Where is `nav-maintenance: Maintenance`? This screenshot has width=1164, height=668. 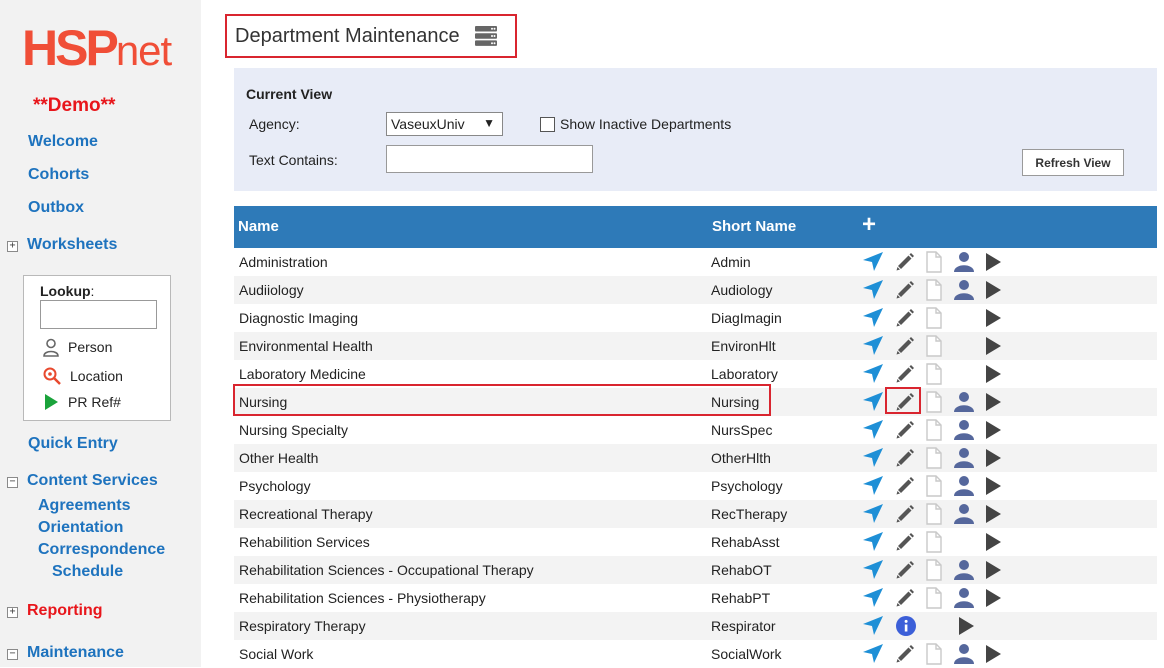
nav-maintenance: Maintenance is located at coordinates (75, 653).